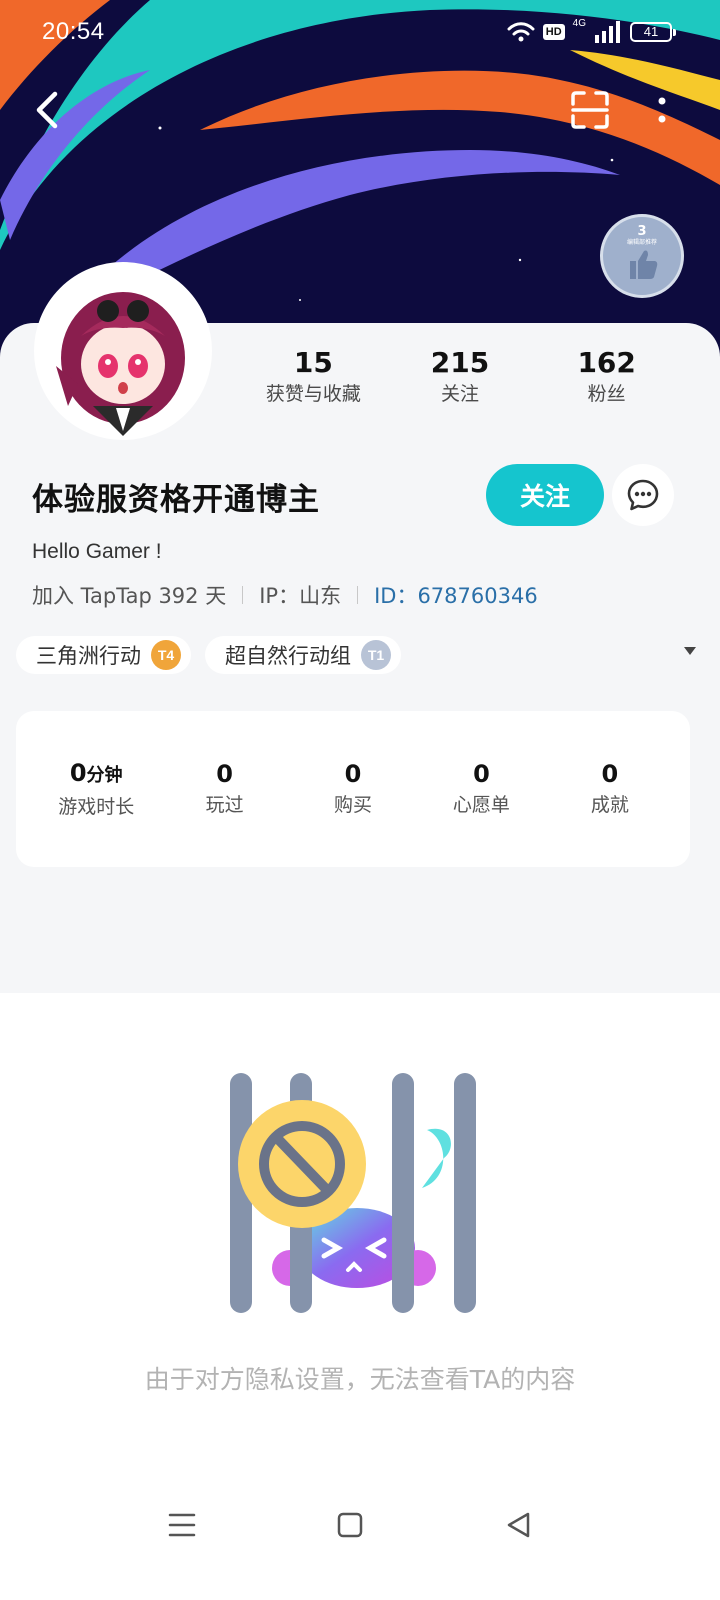 This screenshot has width=720, height=1600. I want to click on tier-badge-icon: T1, so click(376, 655).